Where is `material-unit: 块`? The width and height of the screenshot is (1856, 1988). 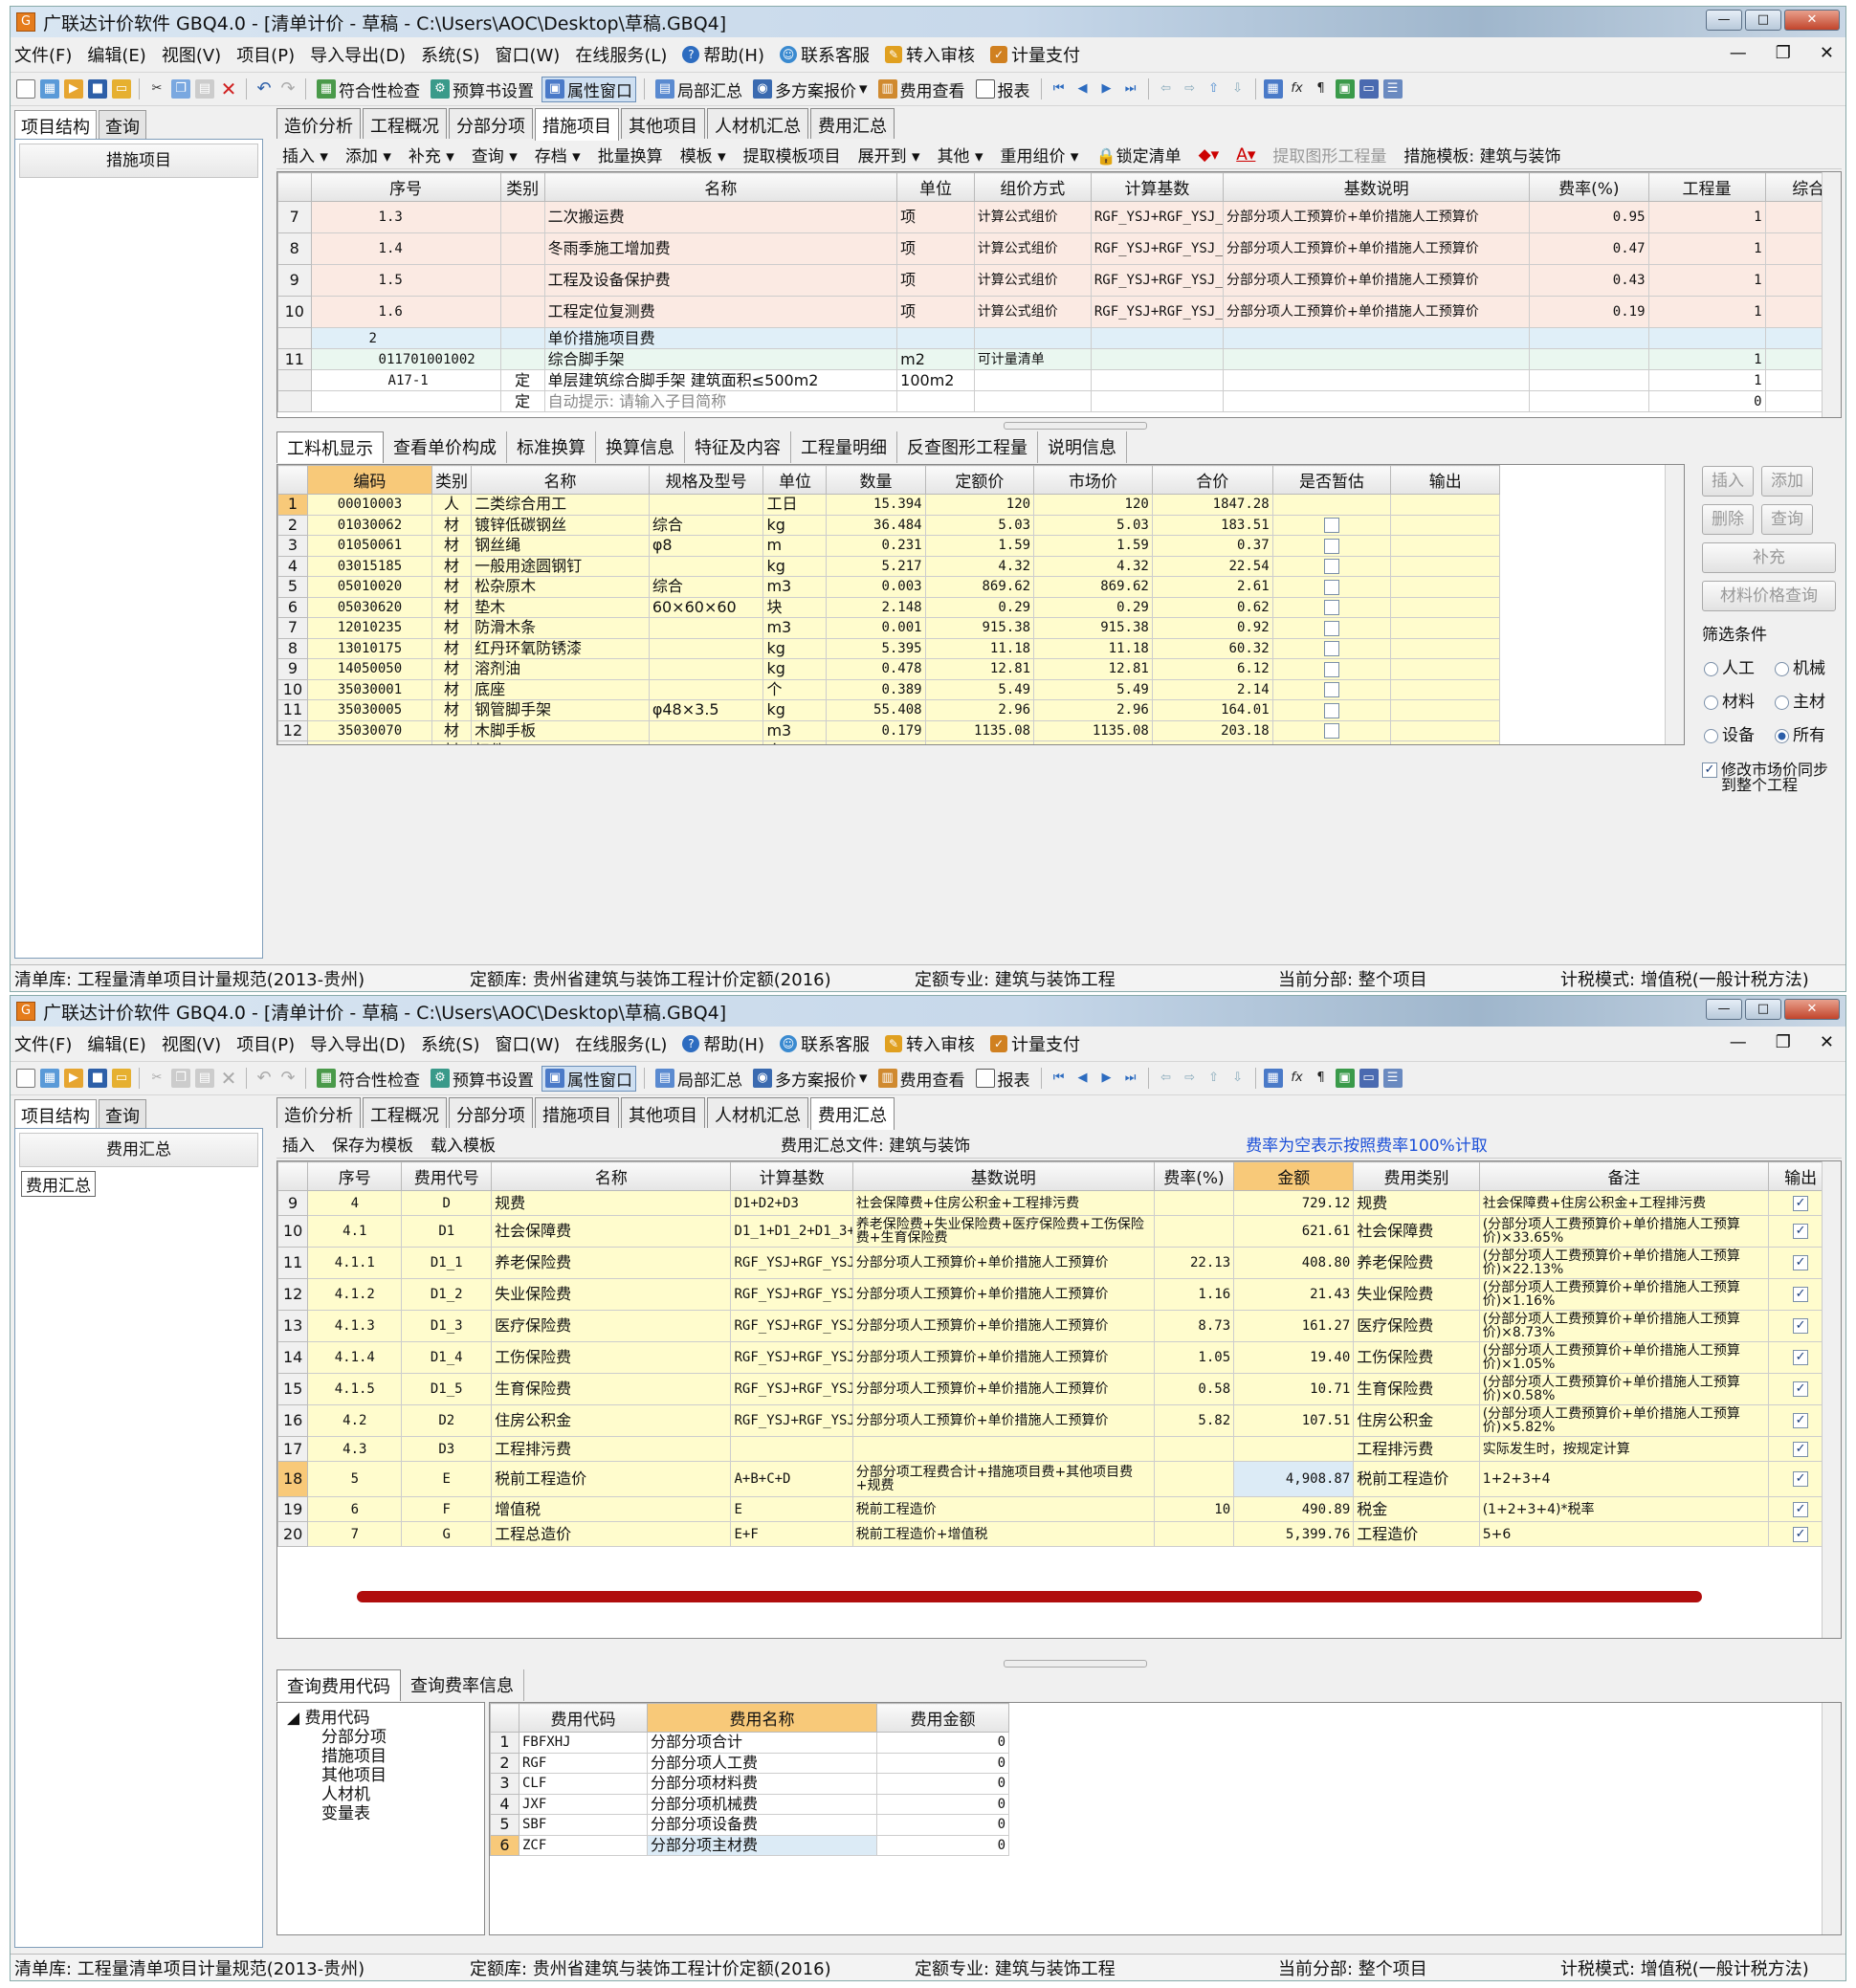 material-unit: 块 is located at coordinates (795, 607).